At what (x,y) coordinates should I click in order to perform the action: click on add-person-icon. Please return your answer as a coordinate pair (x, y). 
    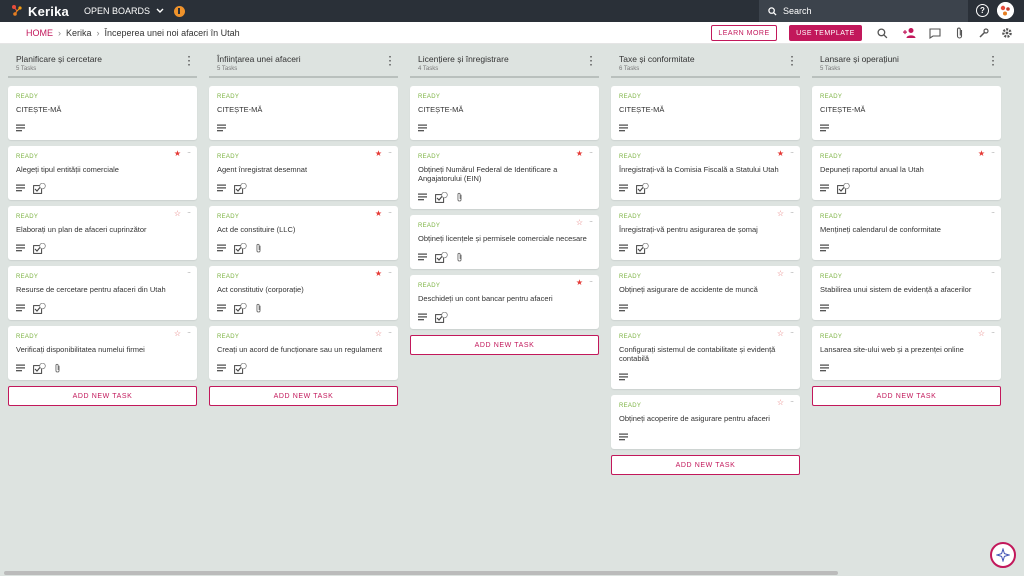
    Looking at the image, I should click on (910, 33).